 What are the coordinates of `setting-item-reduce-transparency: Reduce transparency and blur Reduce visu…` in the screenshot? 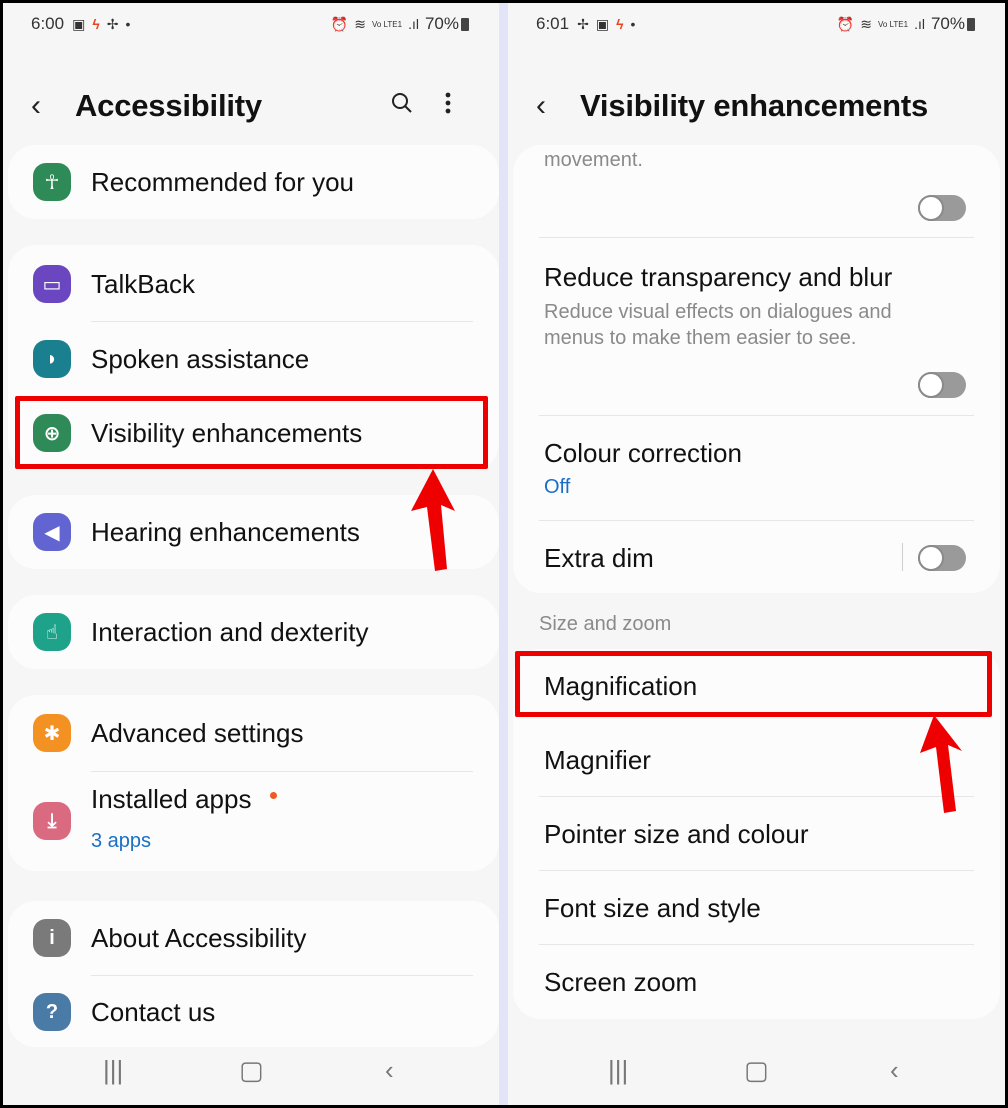 It's located at (756, 326).